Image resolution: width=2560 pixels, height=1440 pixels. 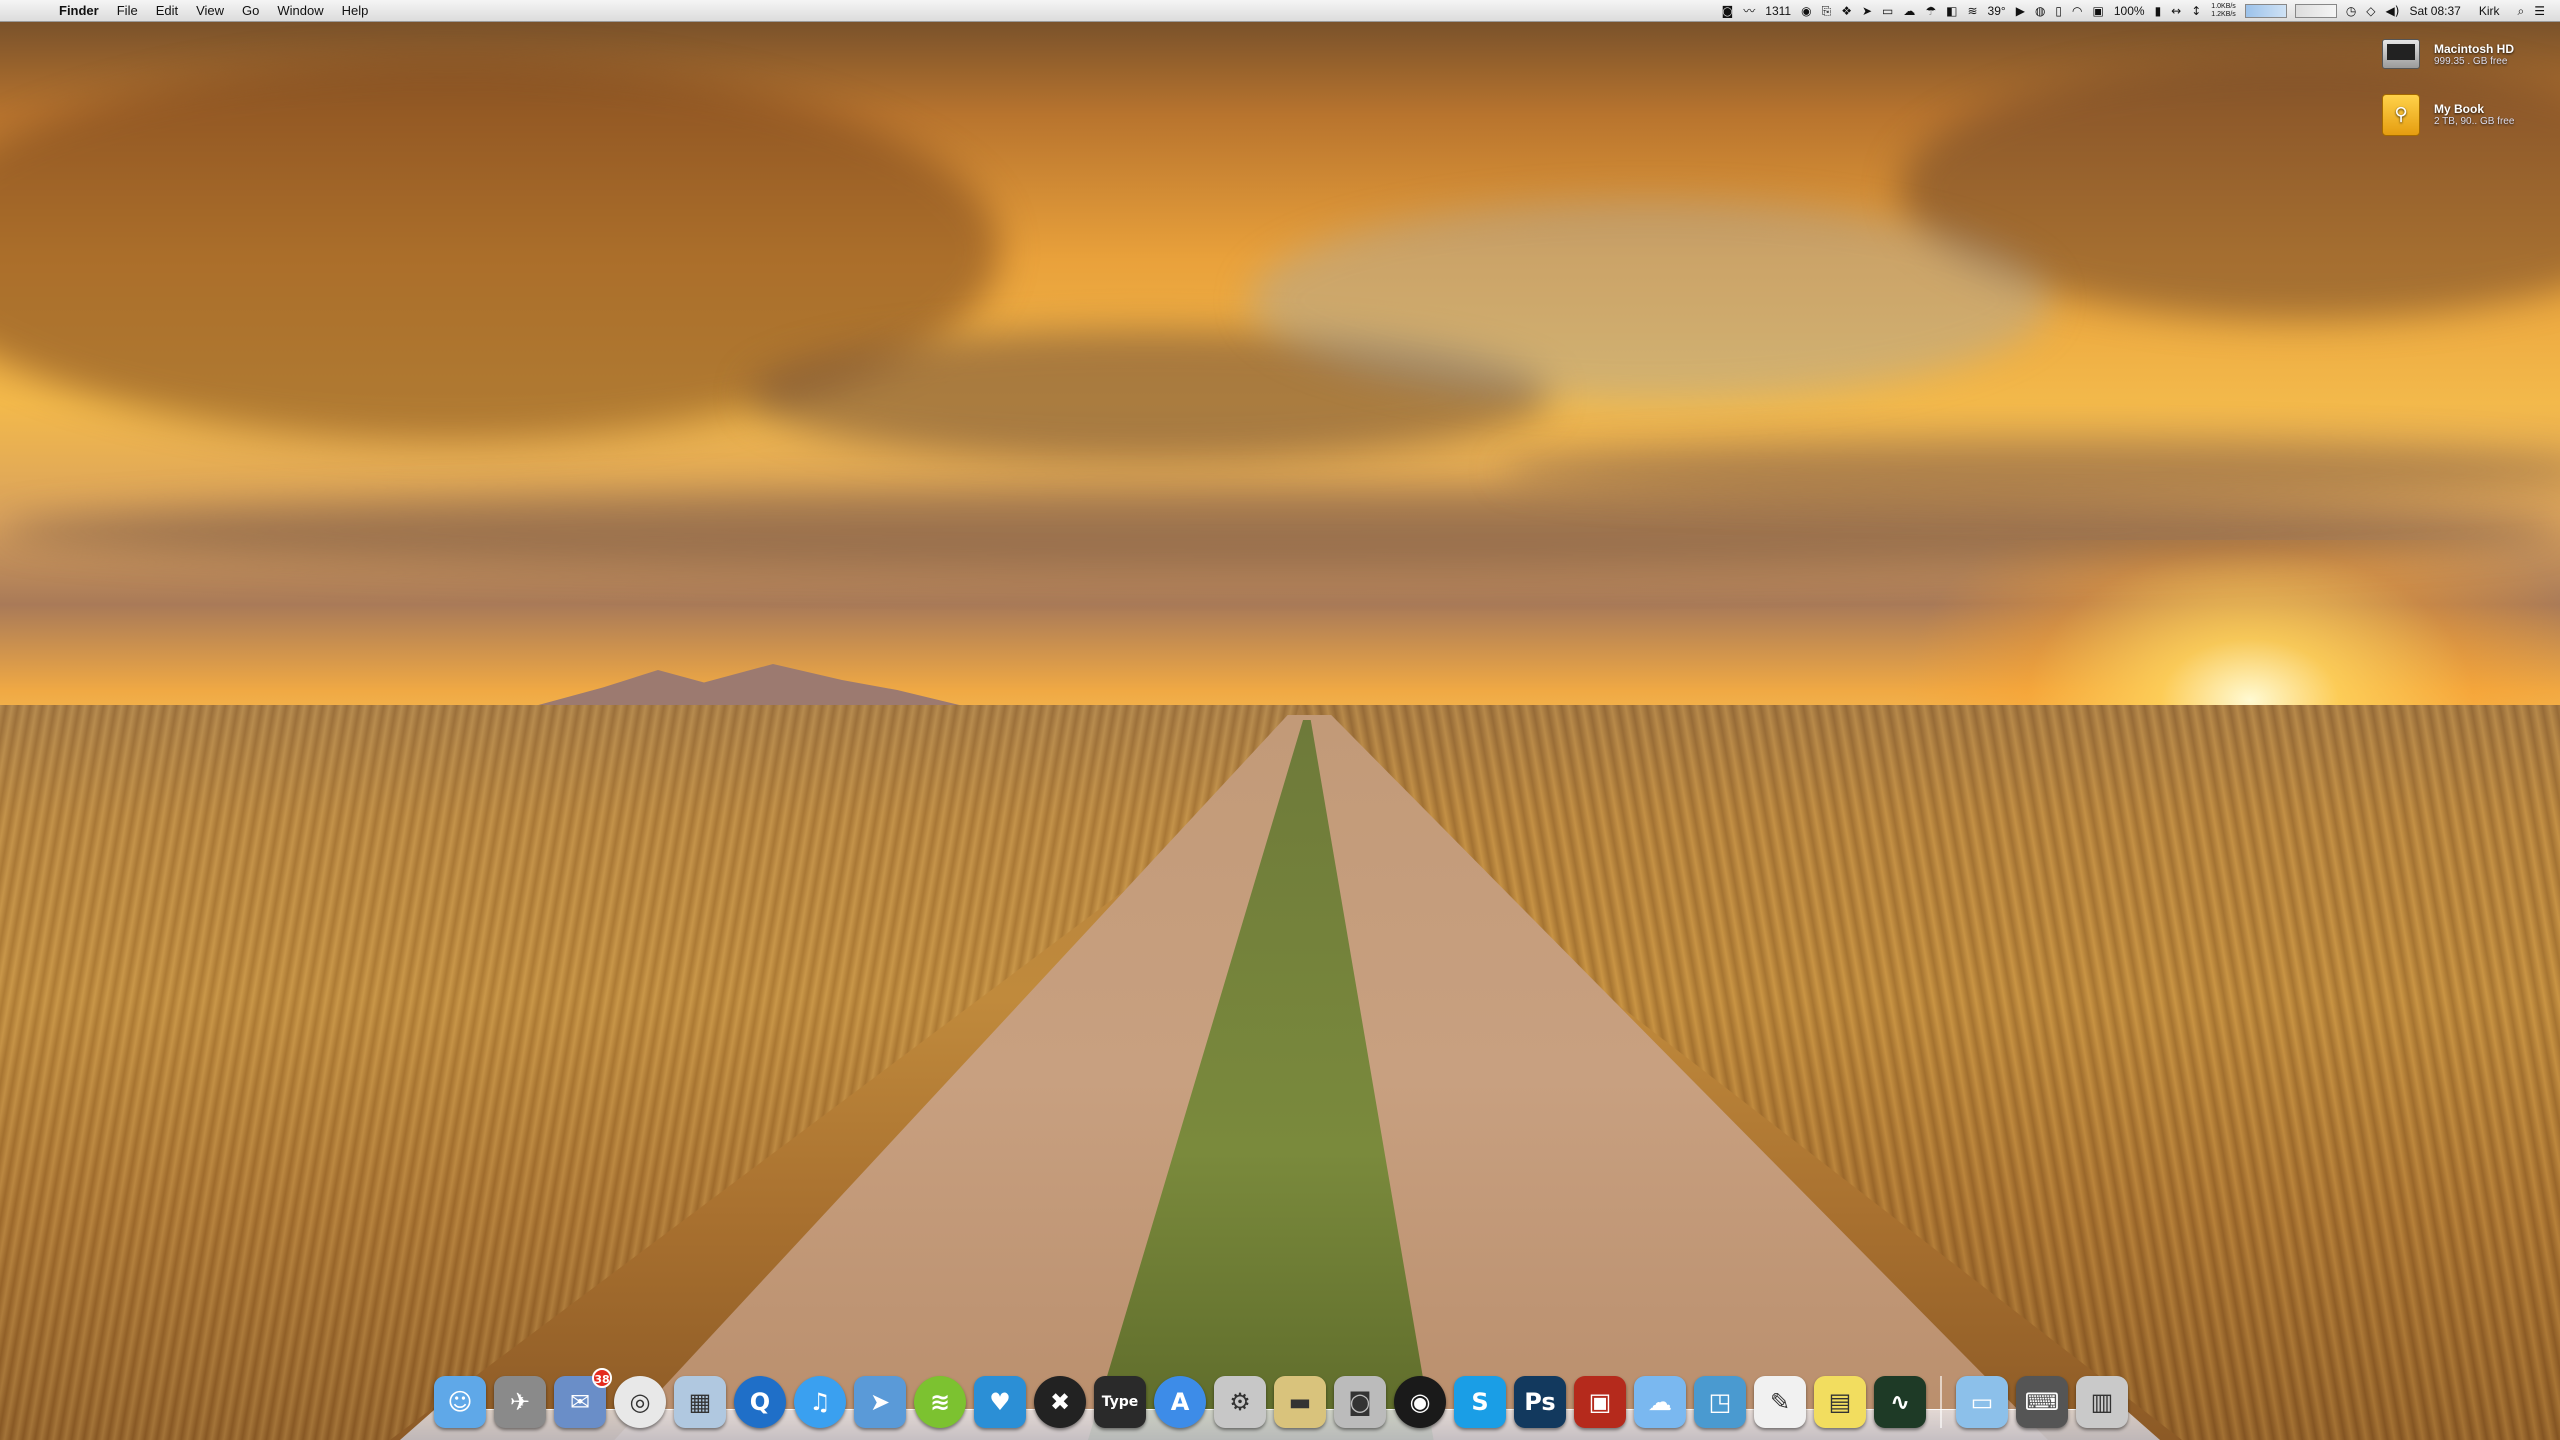 I want to click on airplay-icon: ▣, so click(x=2098, y=11).